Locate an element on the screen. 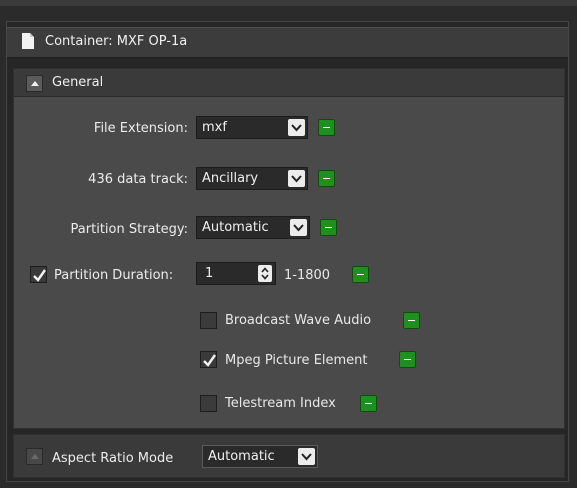  mpeg-picture-element-checkbox is located at coordinates (208, 359).